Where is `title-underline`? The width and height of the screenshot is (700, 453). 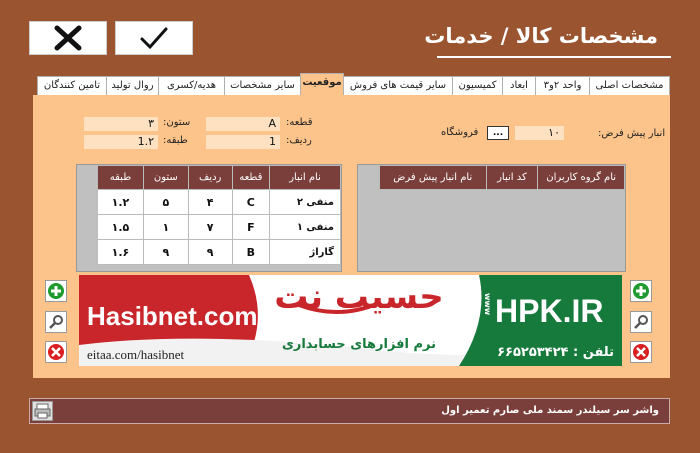
title-underline is located at coordinates (554, 57).